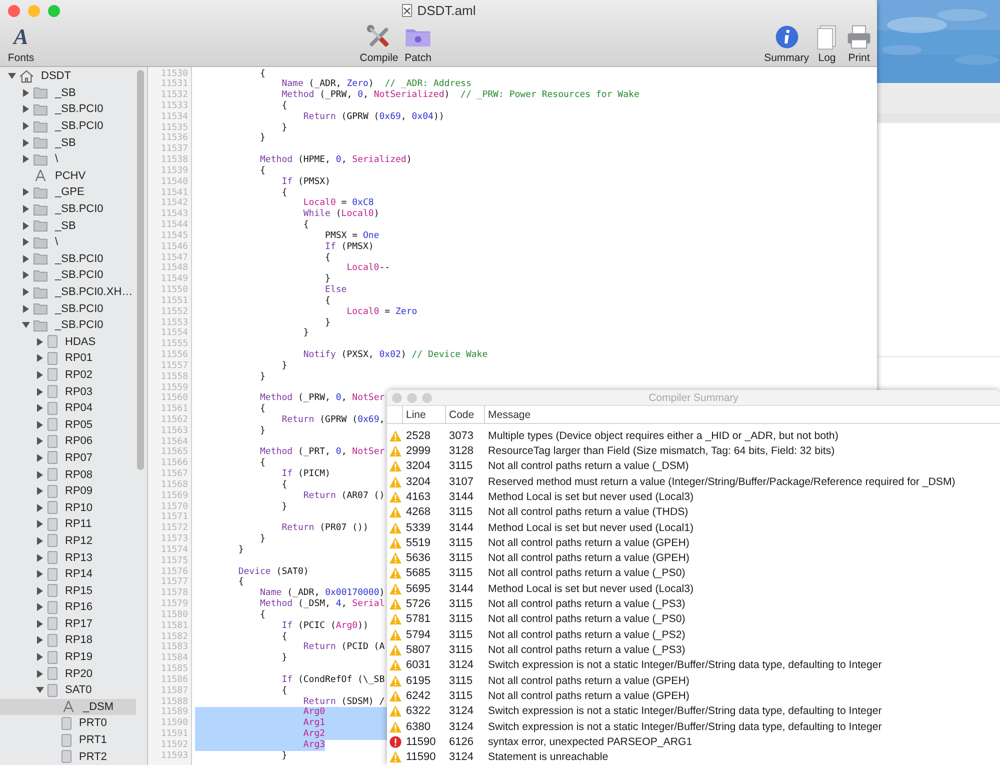 The height and width of the screenshot is (765, 1000). What do you see at coordinates (306, 182) in the screenshot?
I see `code-line: If (PMSX)` at bounding box center [306, 182].